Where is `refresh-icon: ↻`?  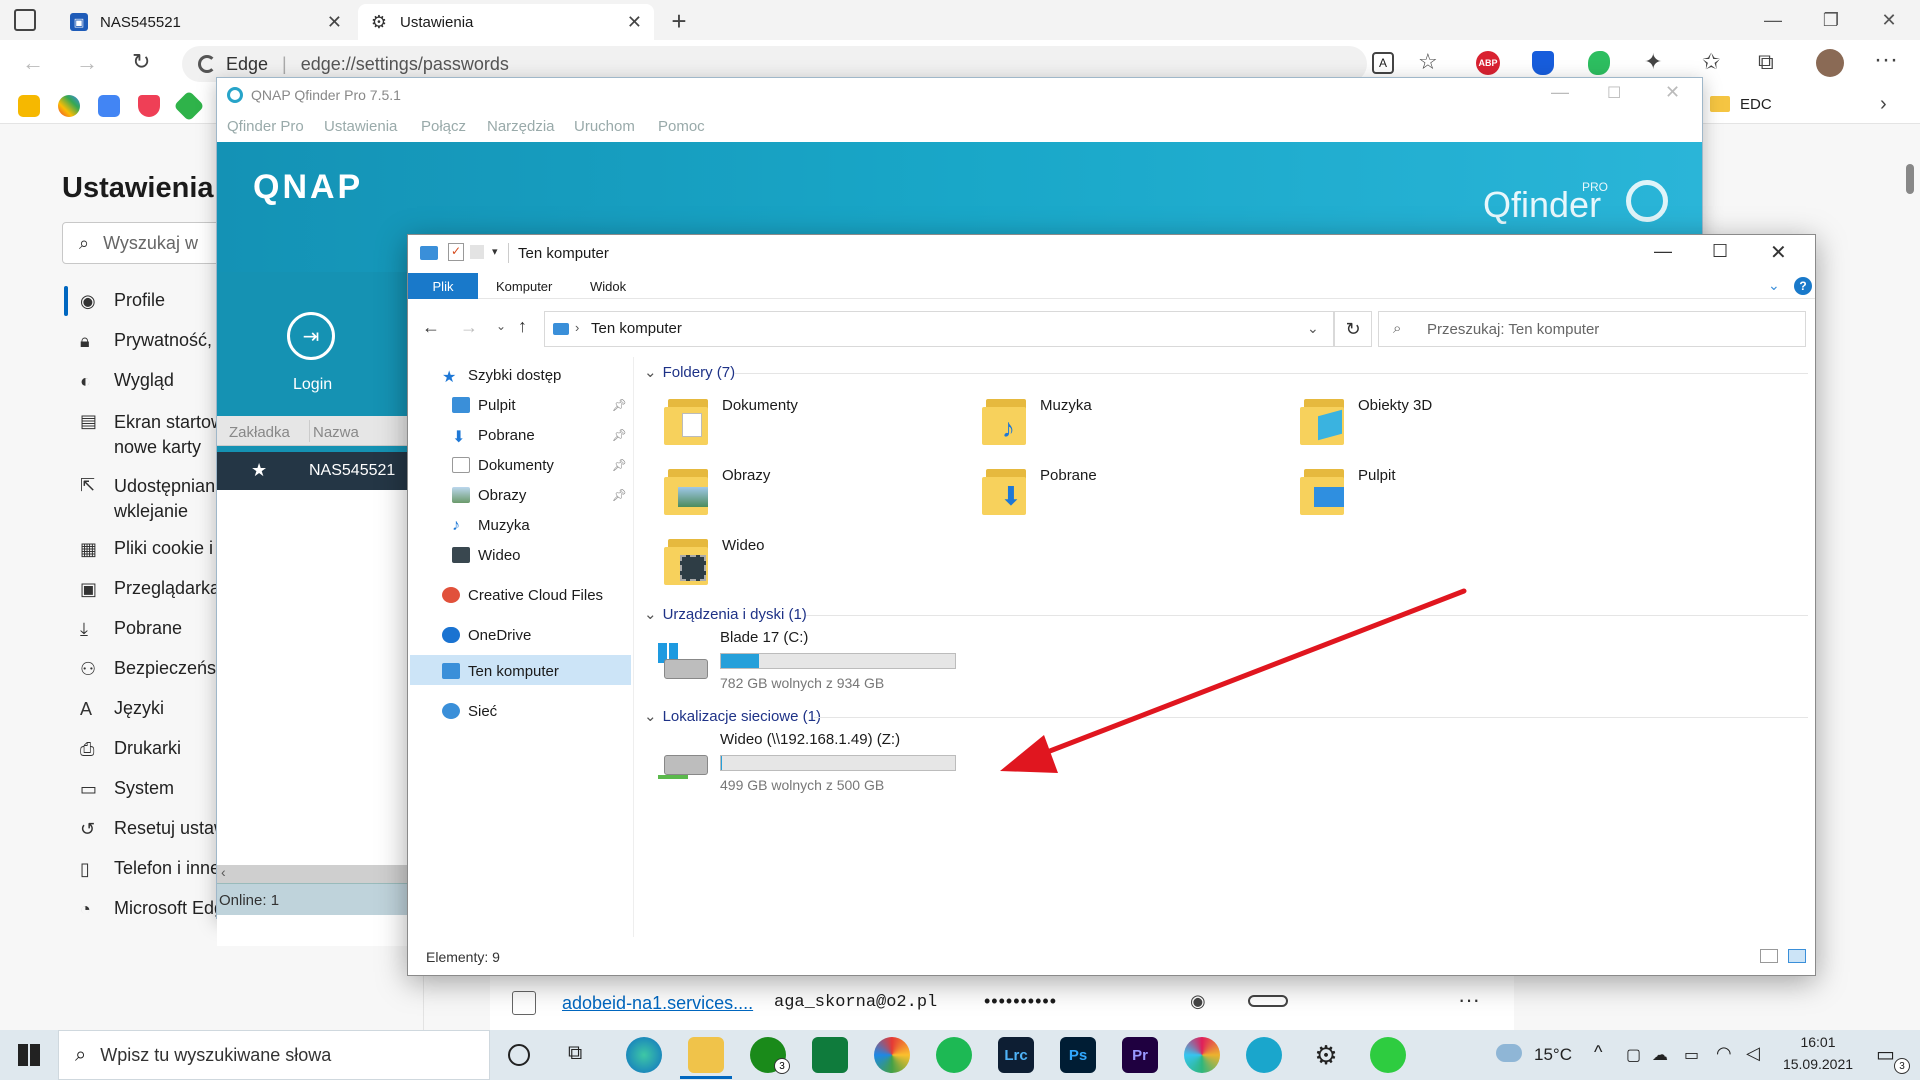
refresh-icon: ↻ is located at coordinates (141, 62).